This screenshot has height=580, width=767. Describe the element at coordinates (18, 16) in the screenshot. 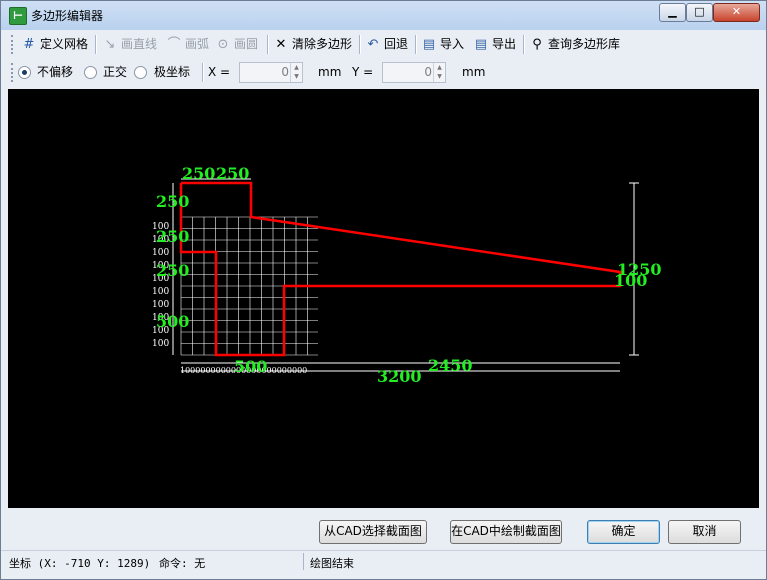

I see `polygon-editor-icon: ⊢` at that location.